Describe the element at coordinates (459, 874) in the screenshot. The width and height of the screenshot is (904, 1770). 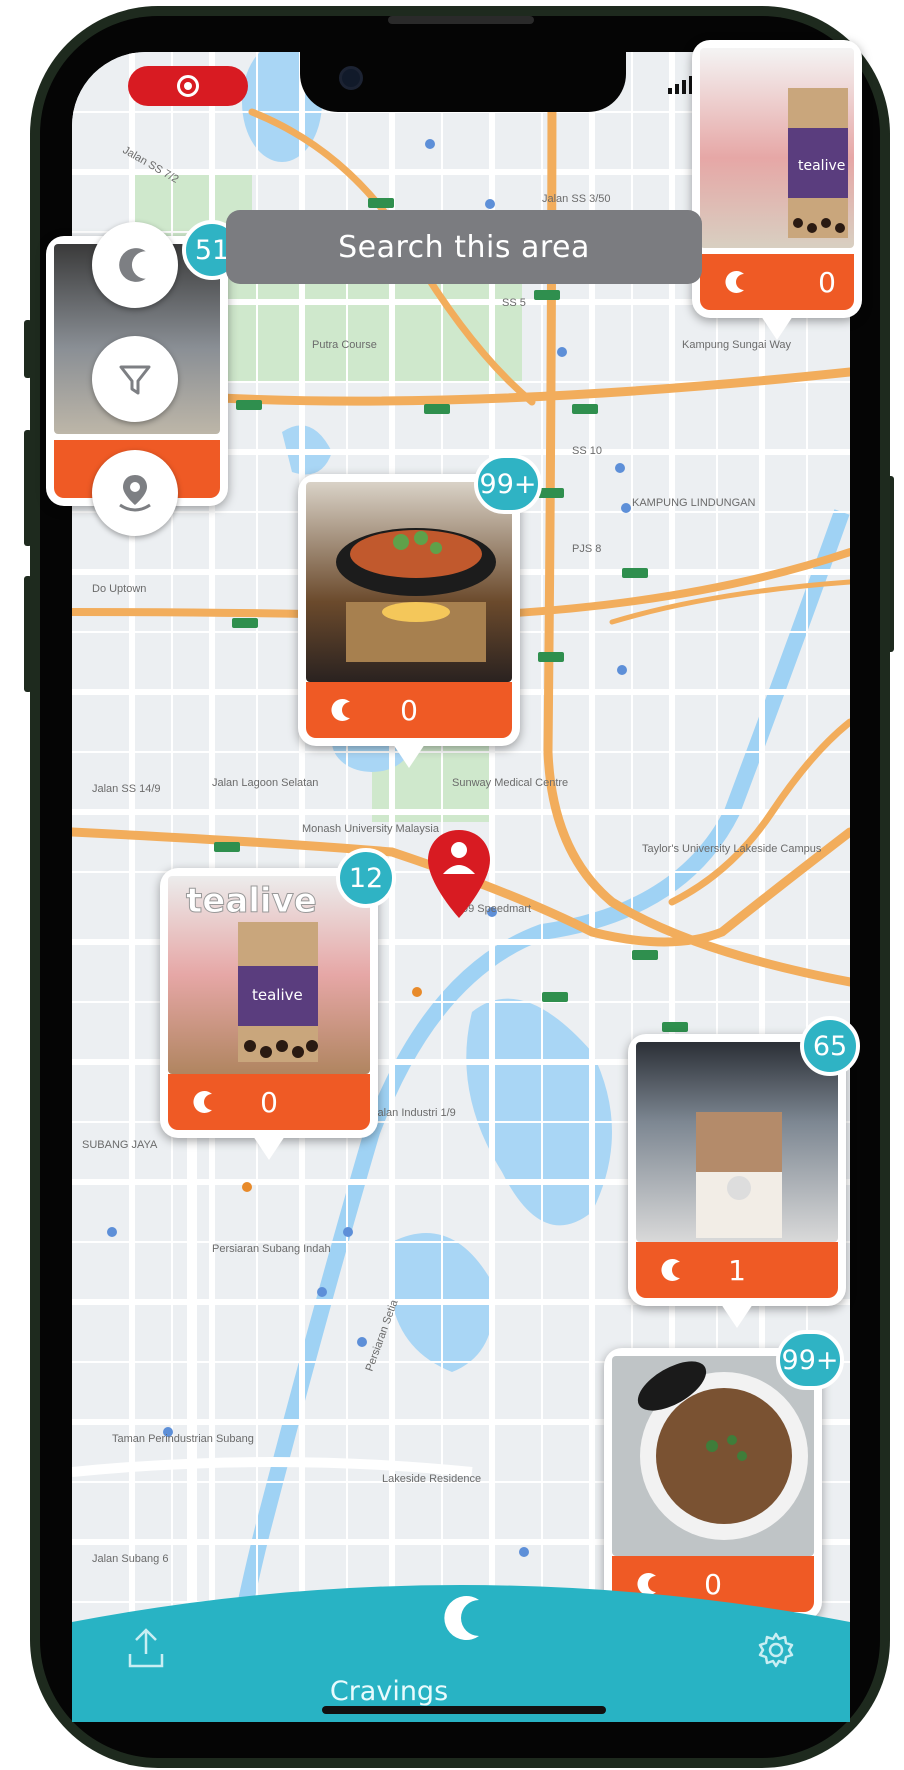
I see `user-location-pin-icon` at that location.